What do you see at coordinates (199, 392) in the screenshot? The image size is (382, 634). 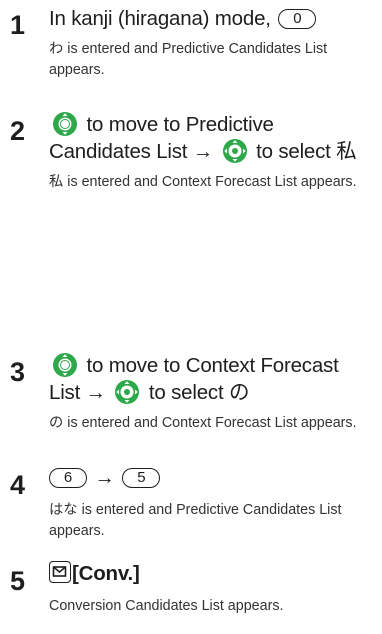 I see `step-heading-text: to select の` at bounding box center [199, 392].